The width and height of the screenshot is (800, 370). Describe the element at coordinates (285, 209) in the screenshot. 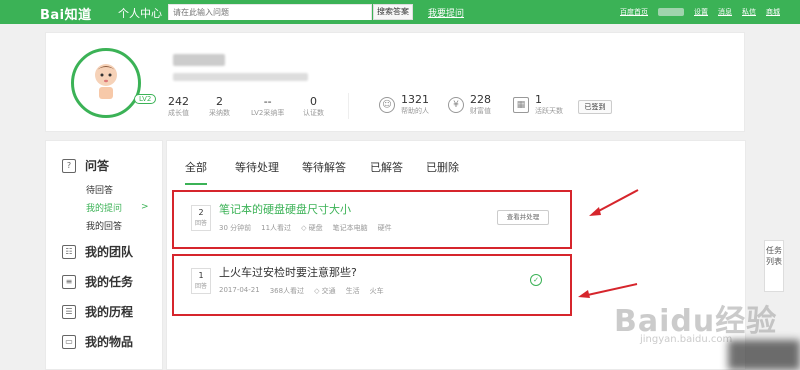

I see `question-title: 笔记本的硬盘硬盘尺寸大小` at that location.